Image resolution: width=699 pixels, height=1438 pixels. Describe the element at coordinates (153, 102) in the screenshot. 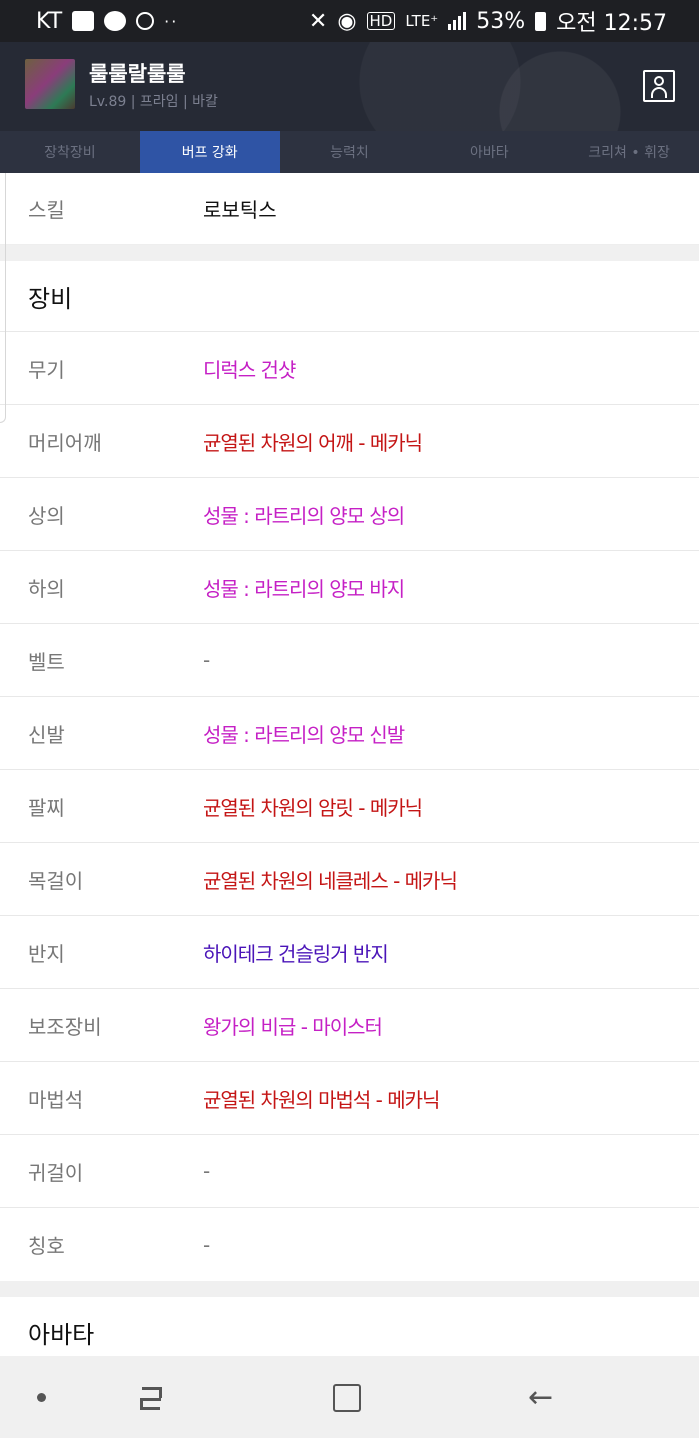

I see `character-subtitle: Lv.89 | 프라임 | 바칼` at that location.